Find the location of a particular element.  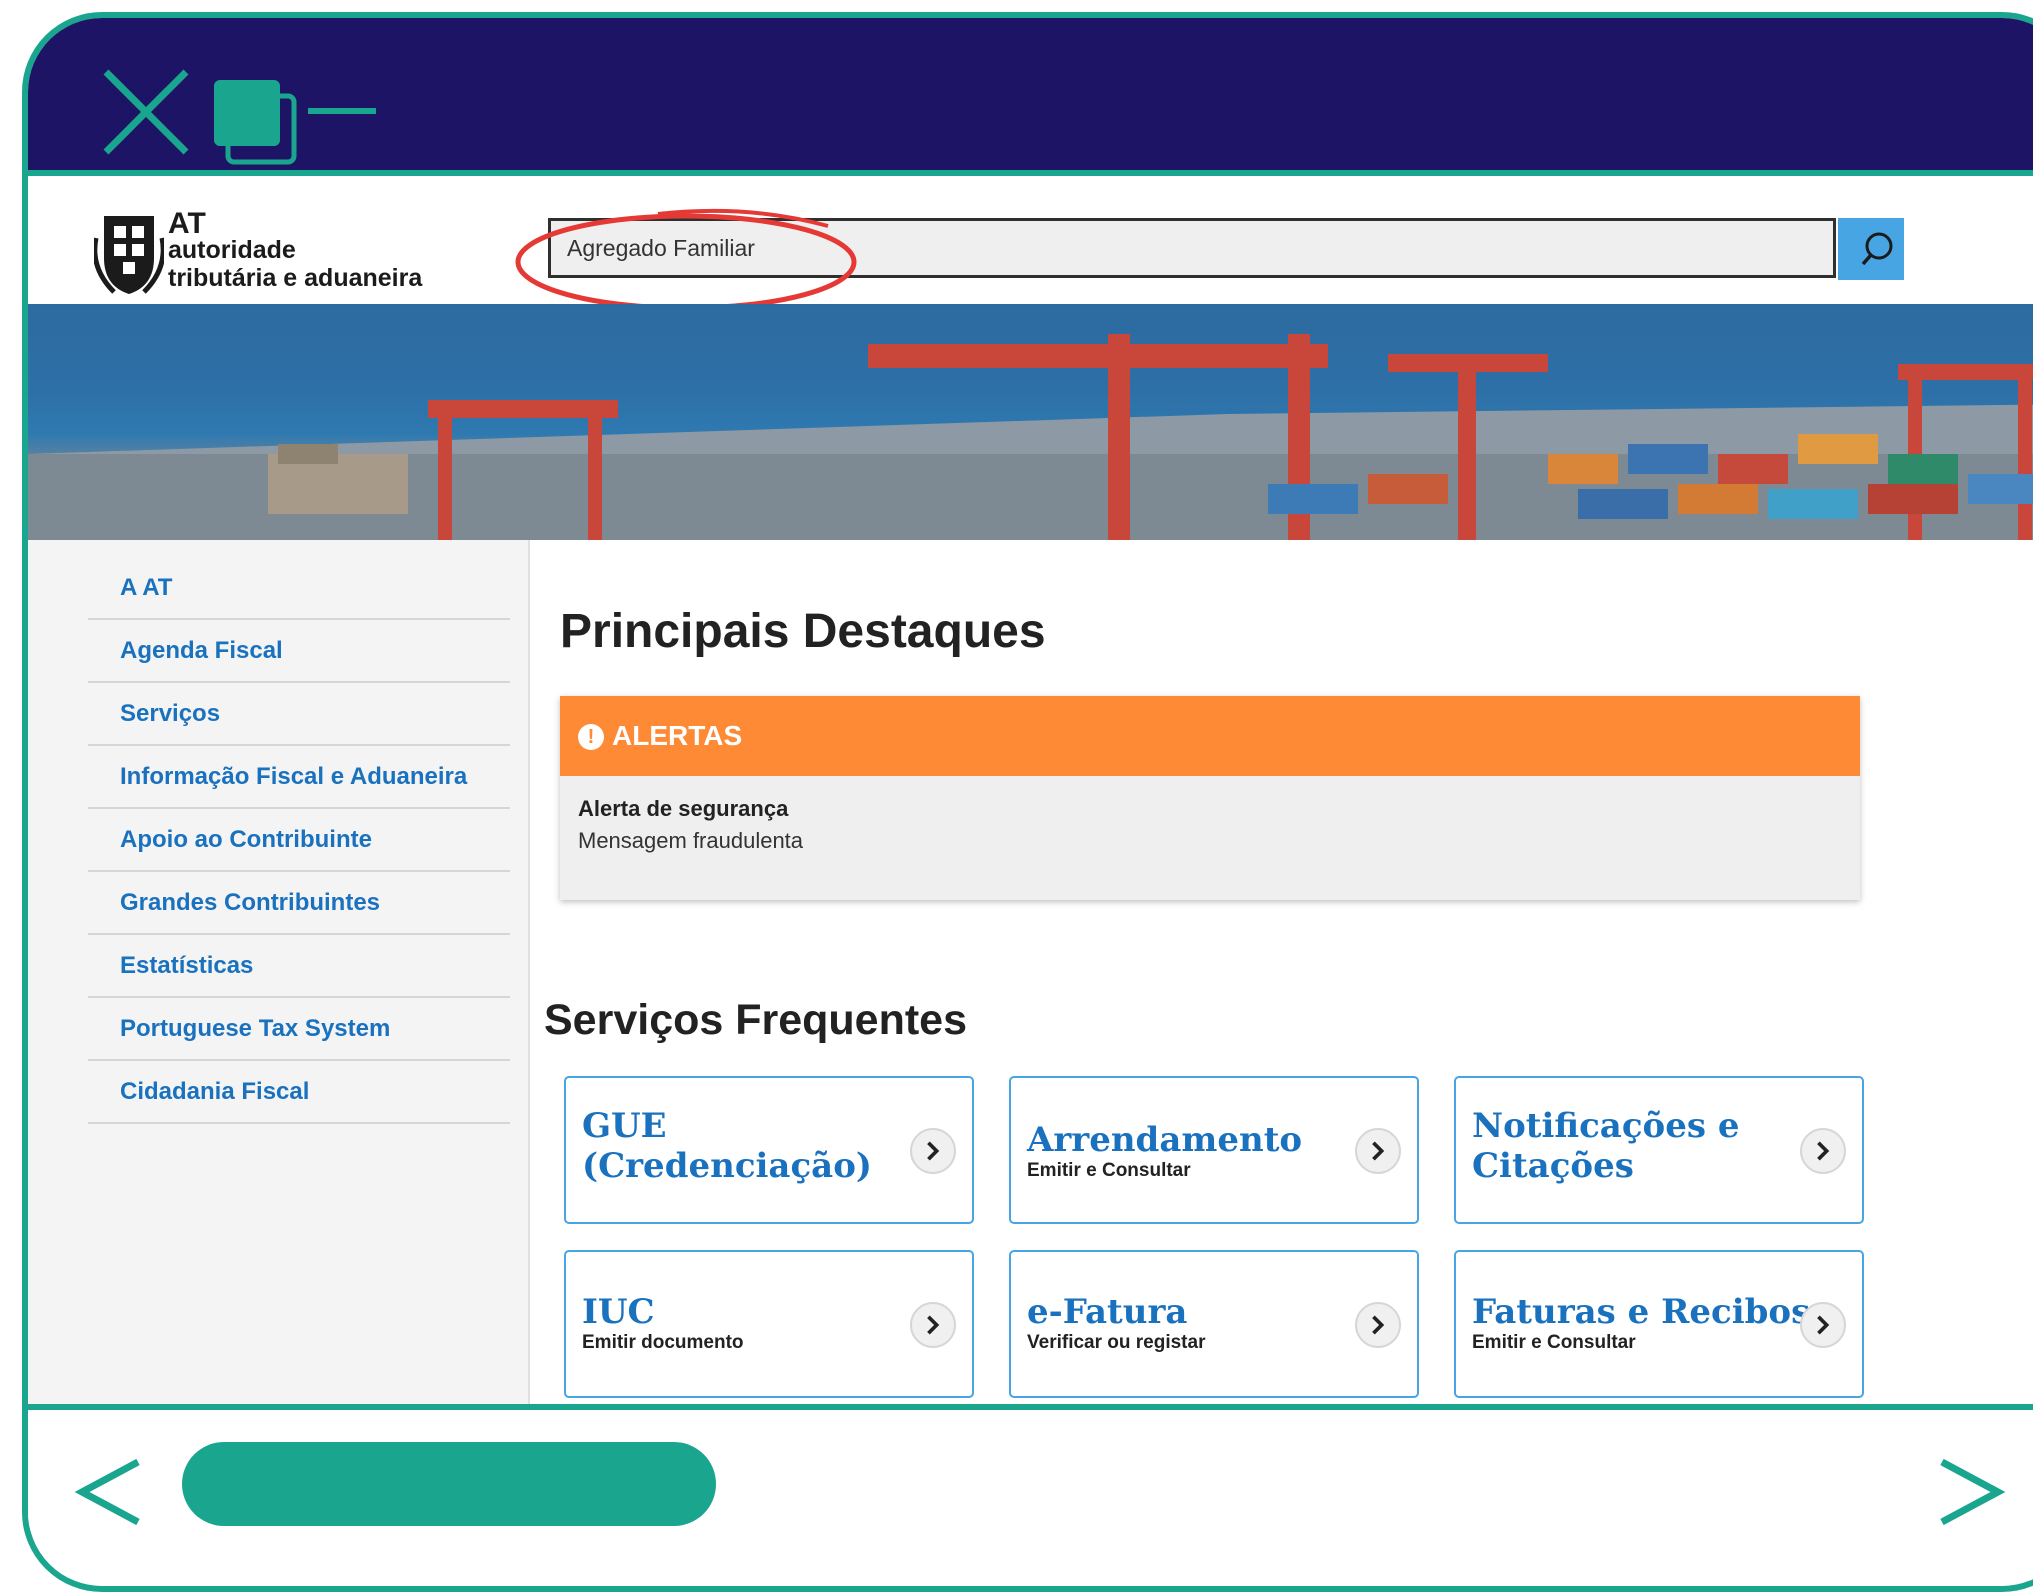

window-titlebar is located at coordinates (1030, 97).